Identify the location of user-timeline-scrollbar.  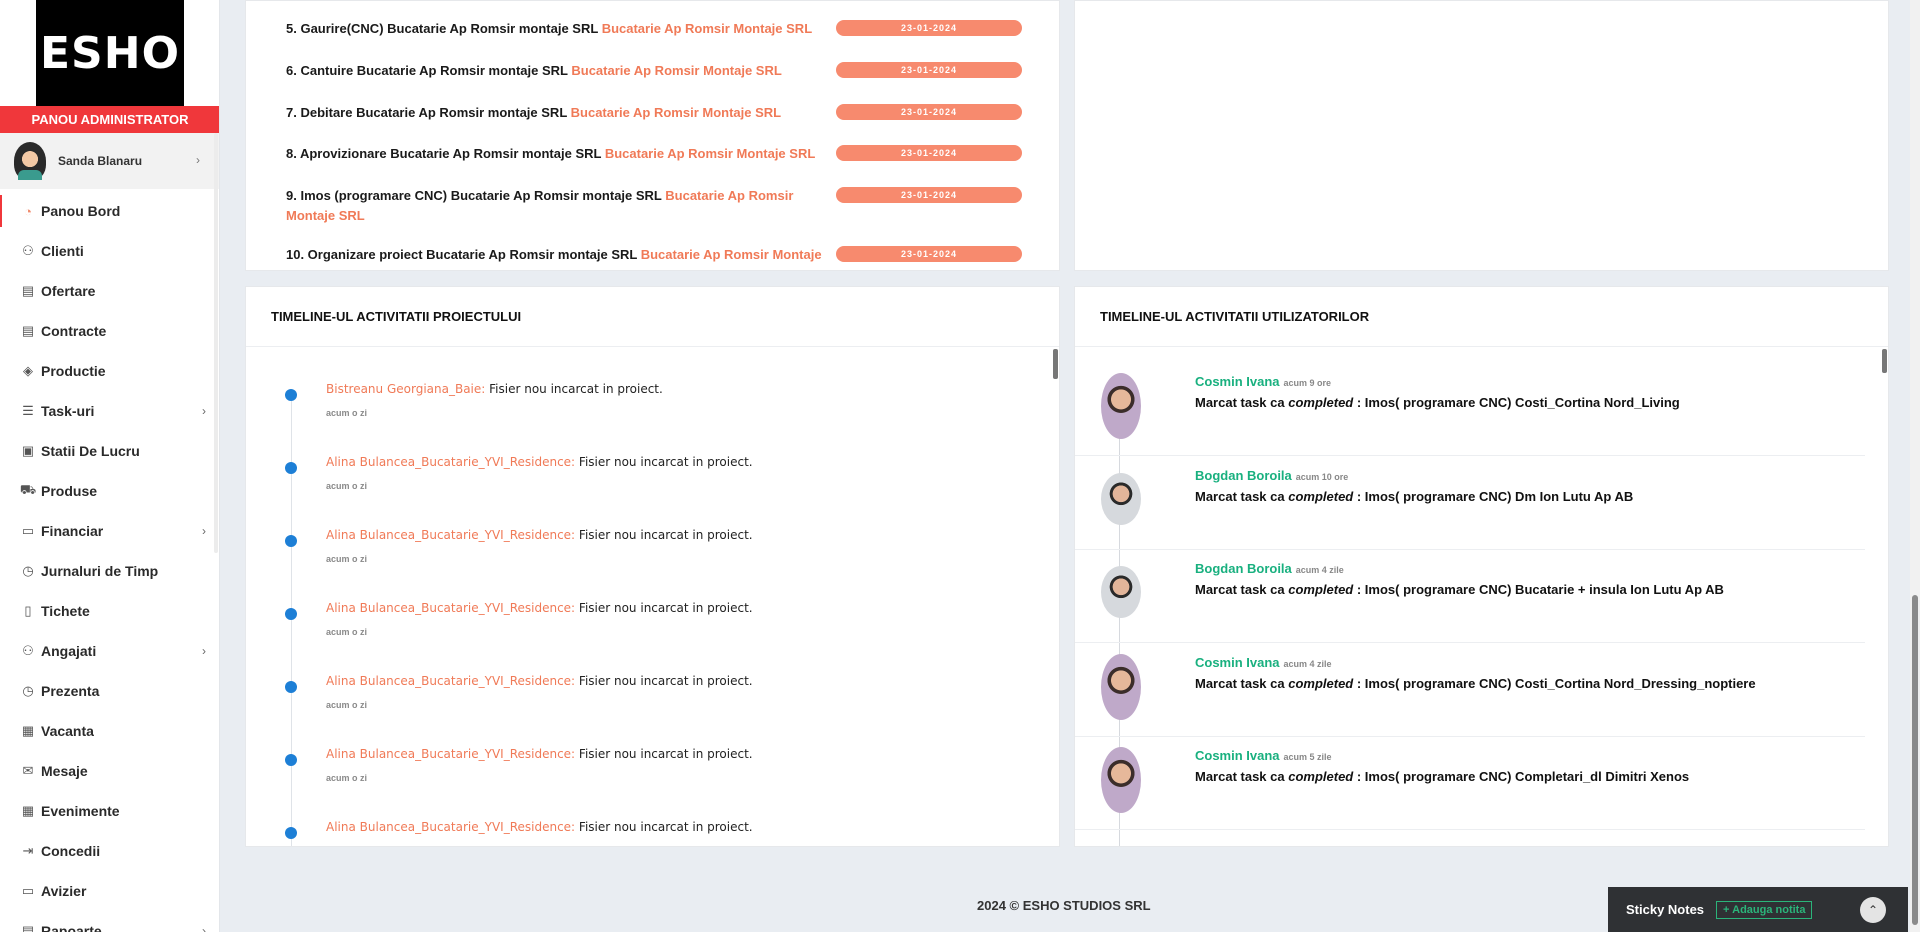
(1884, 361).